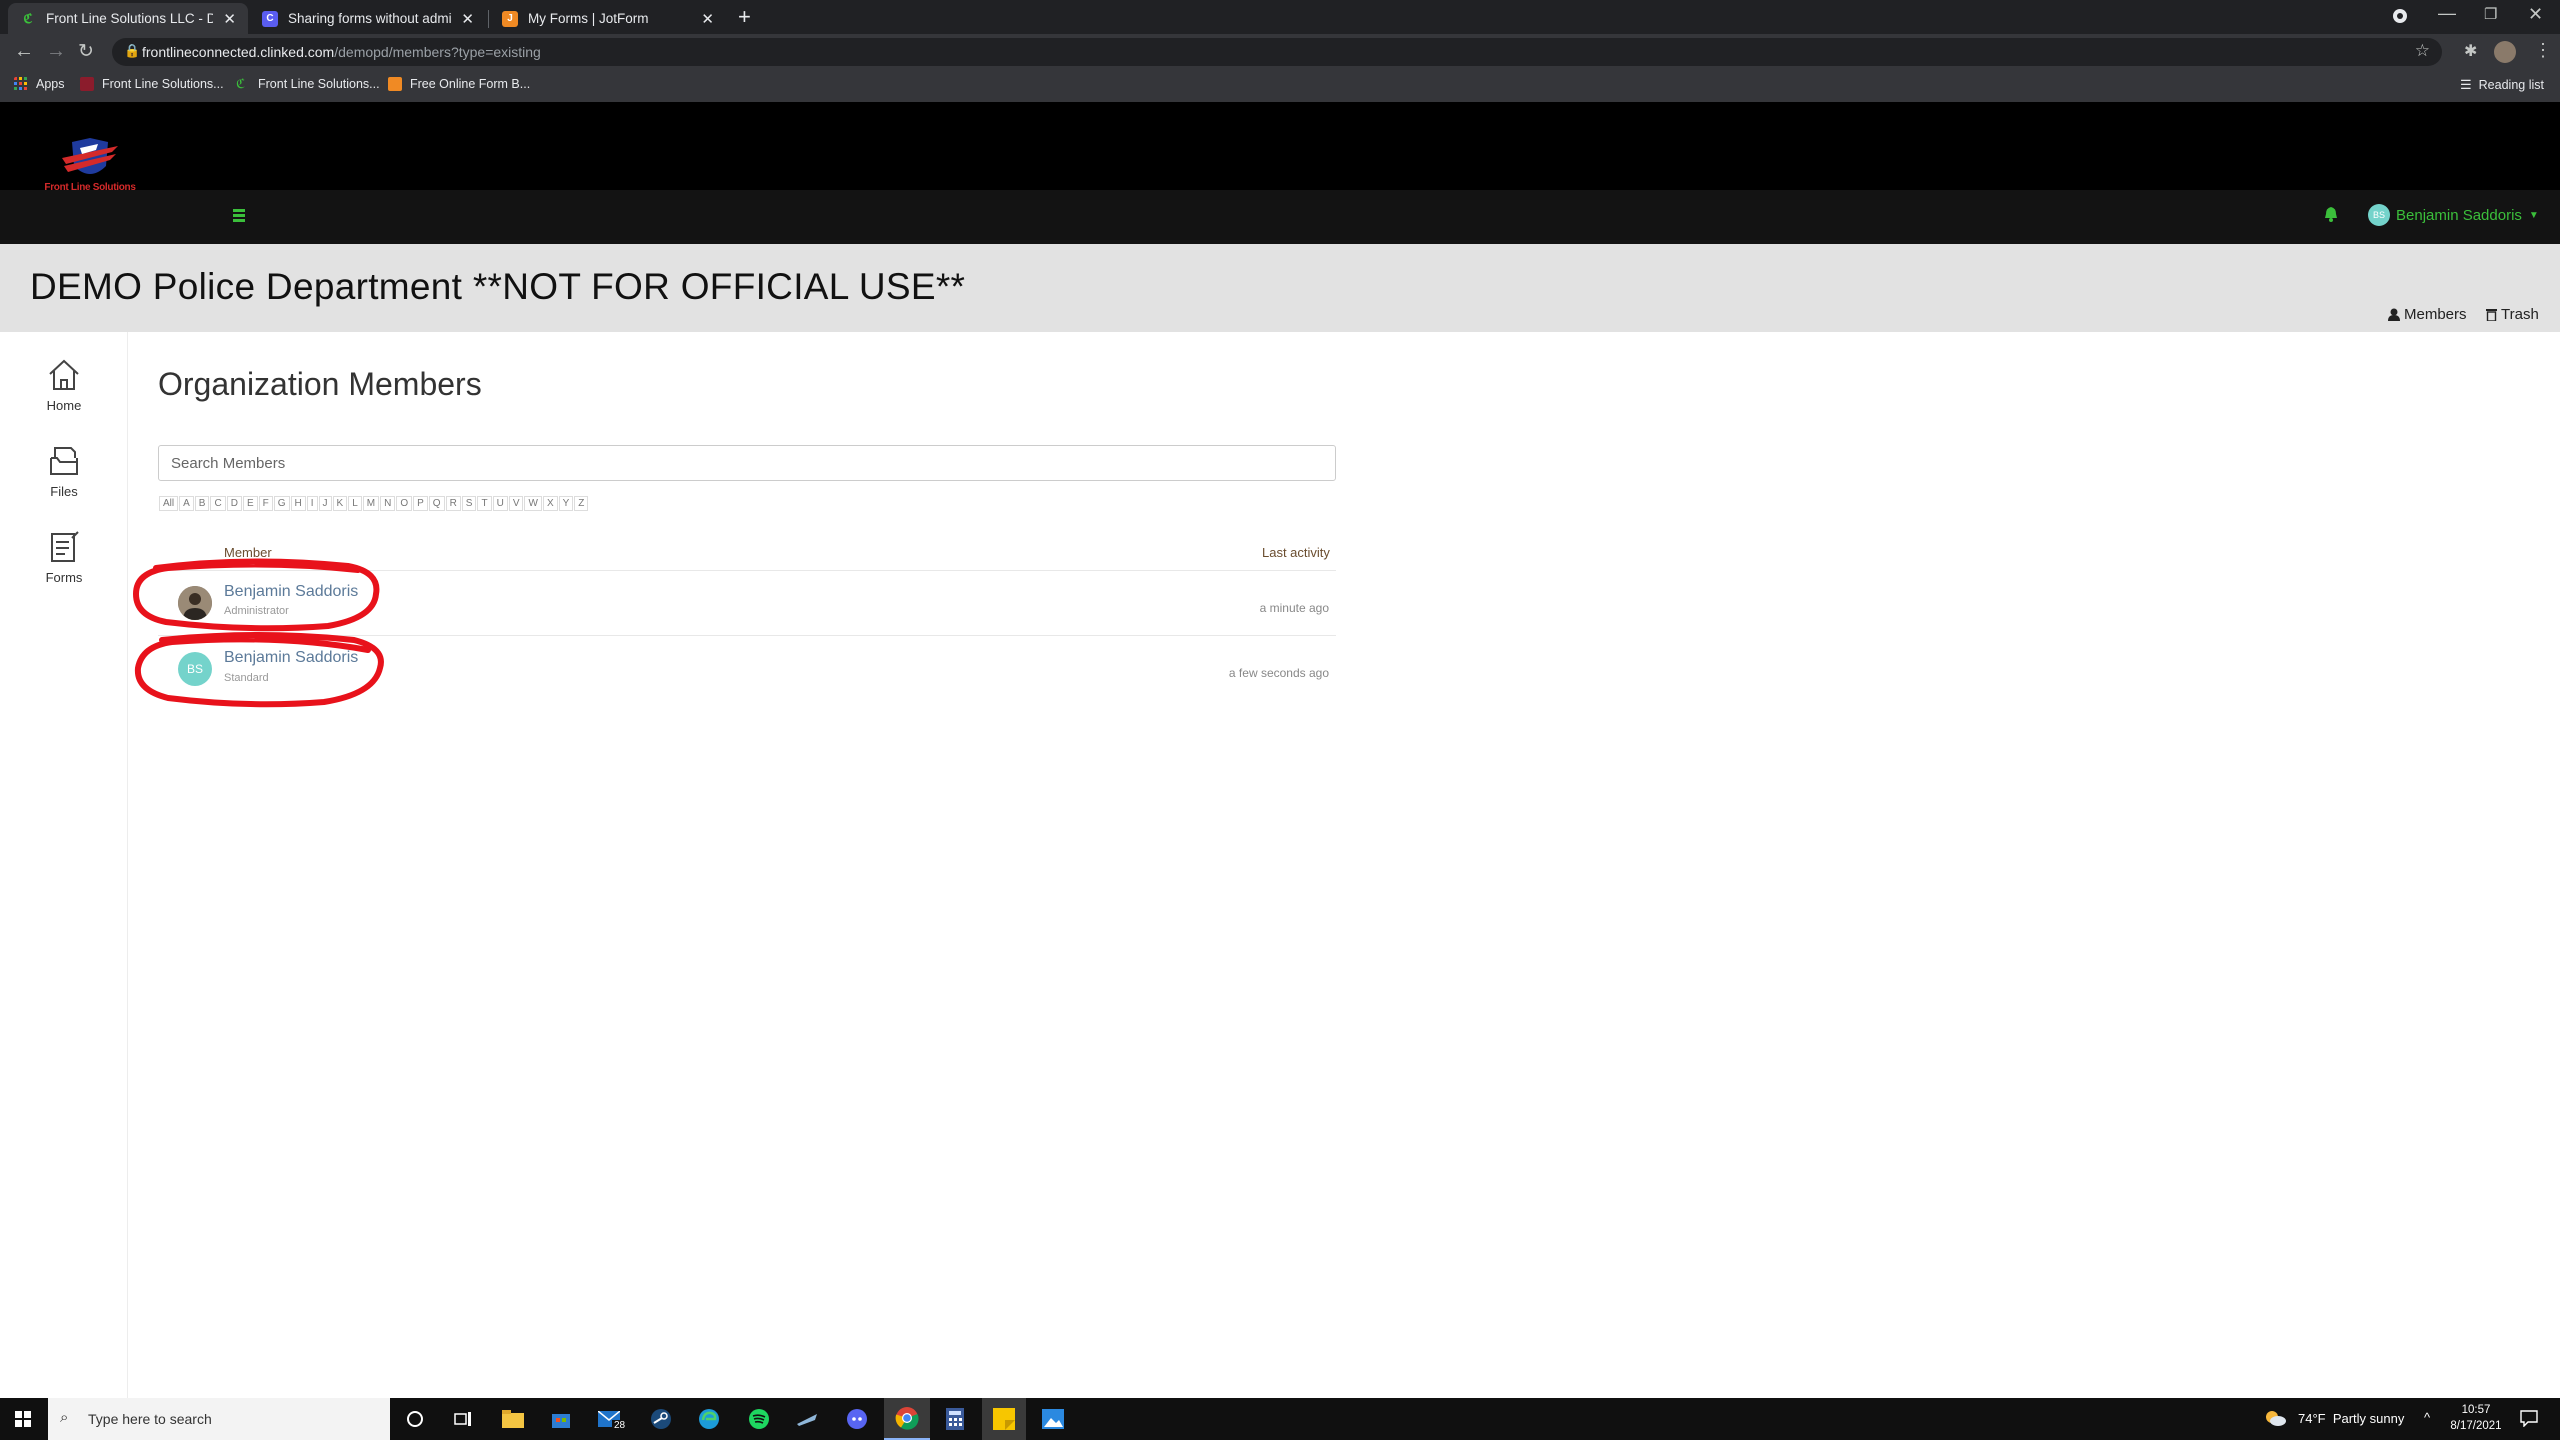 The height and width of the screenshot is (1440, 2560). Describe the element at coordinates (2427, 1417) in the screenshot. I see `show-hidden-icons-icon: ^` at that location.